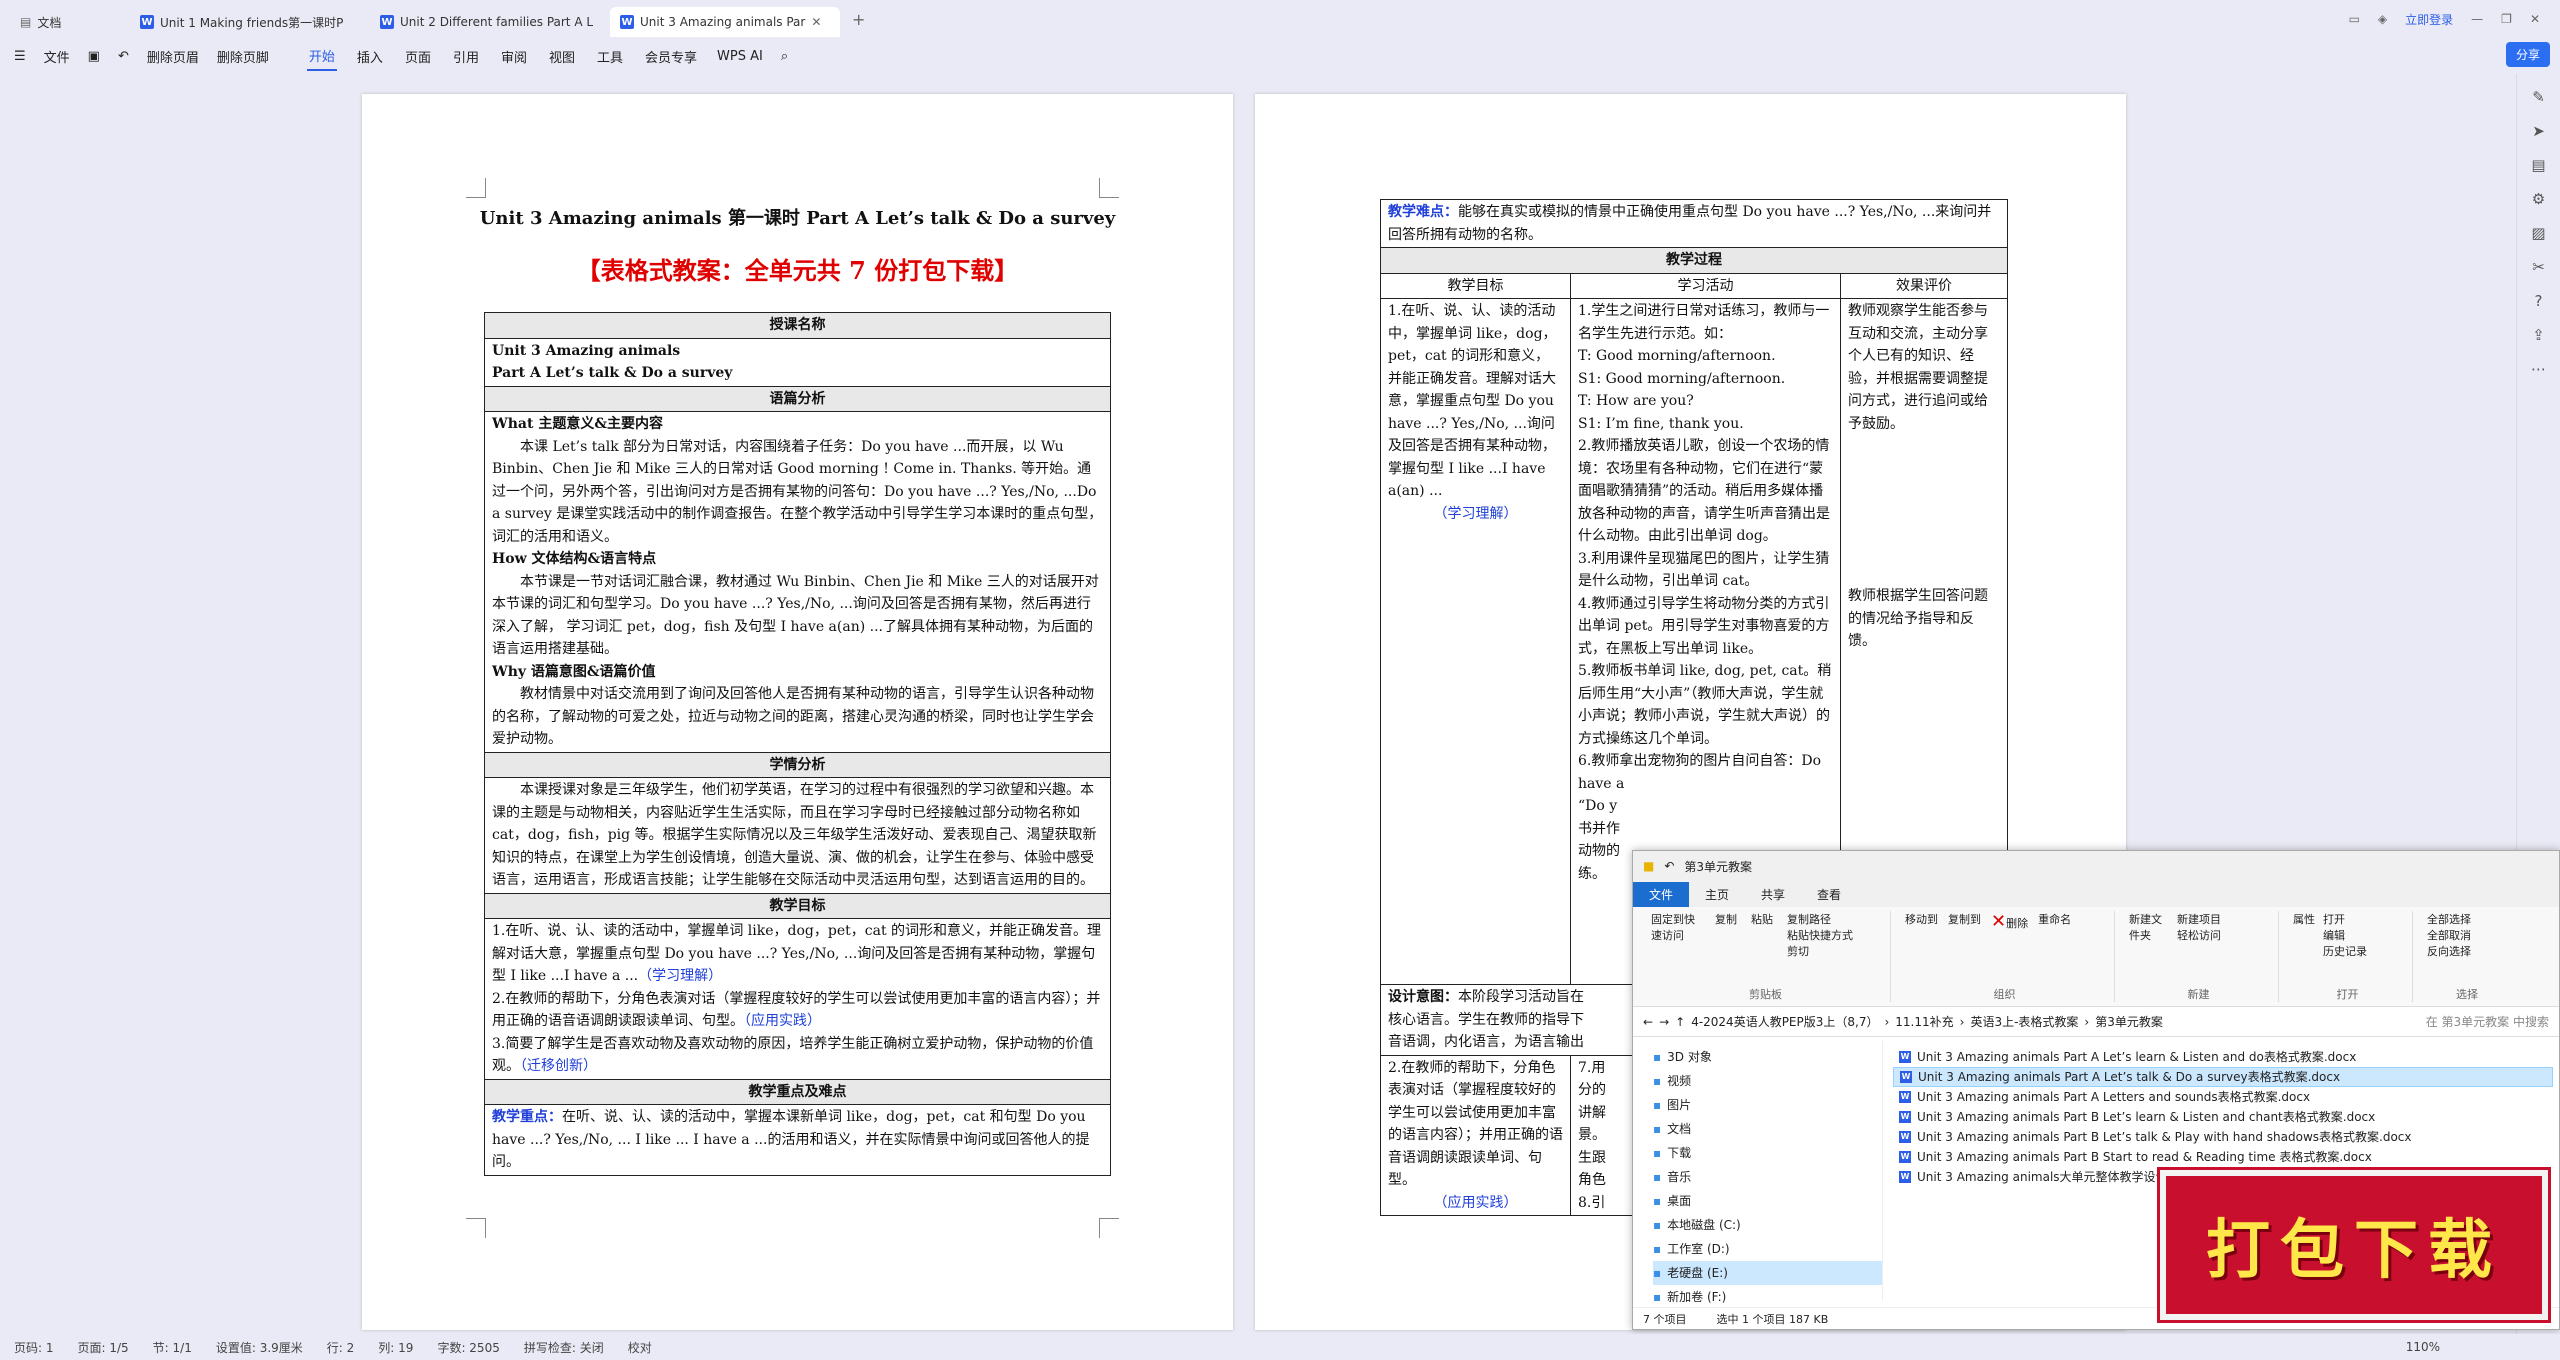 Image resolution: width=2560 pixels, height=1360 pixels. What do you see at coordinates (2467, 935) in the screenshot?
I see `select-none-button: 全部取消` at bounding box center [2467, 935].